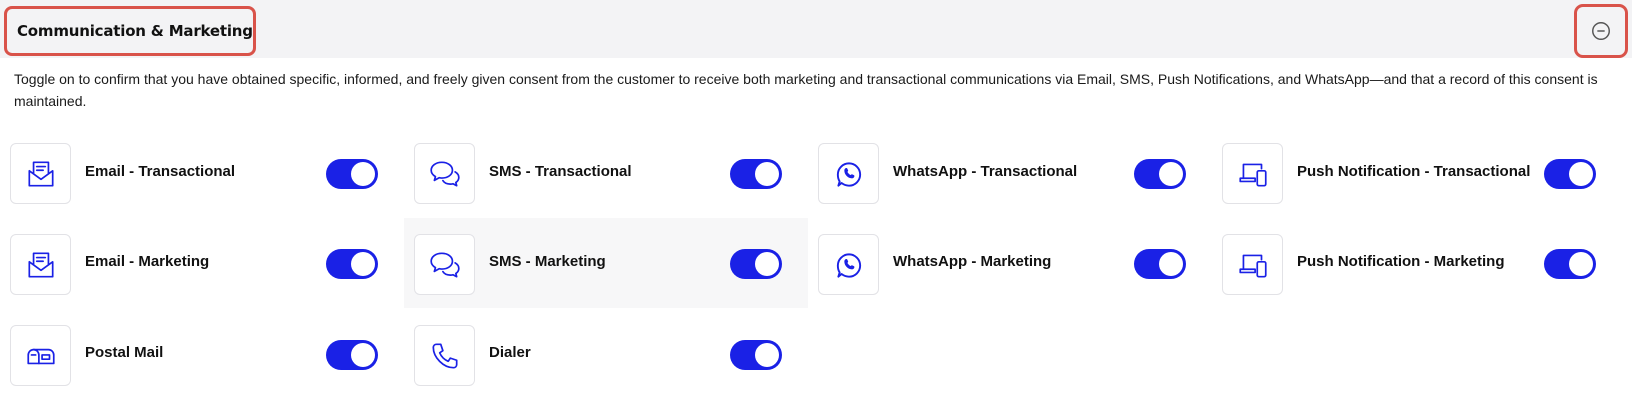 This screenshot has height=408, width=1632. I want to click on channel-sms-transactional: SMS - Transactional, so click(606, 175).